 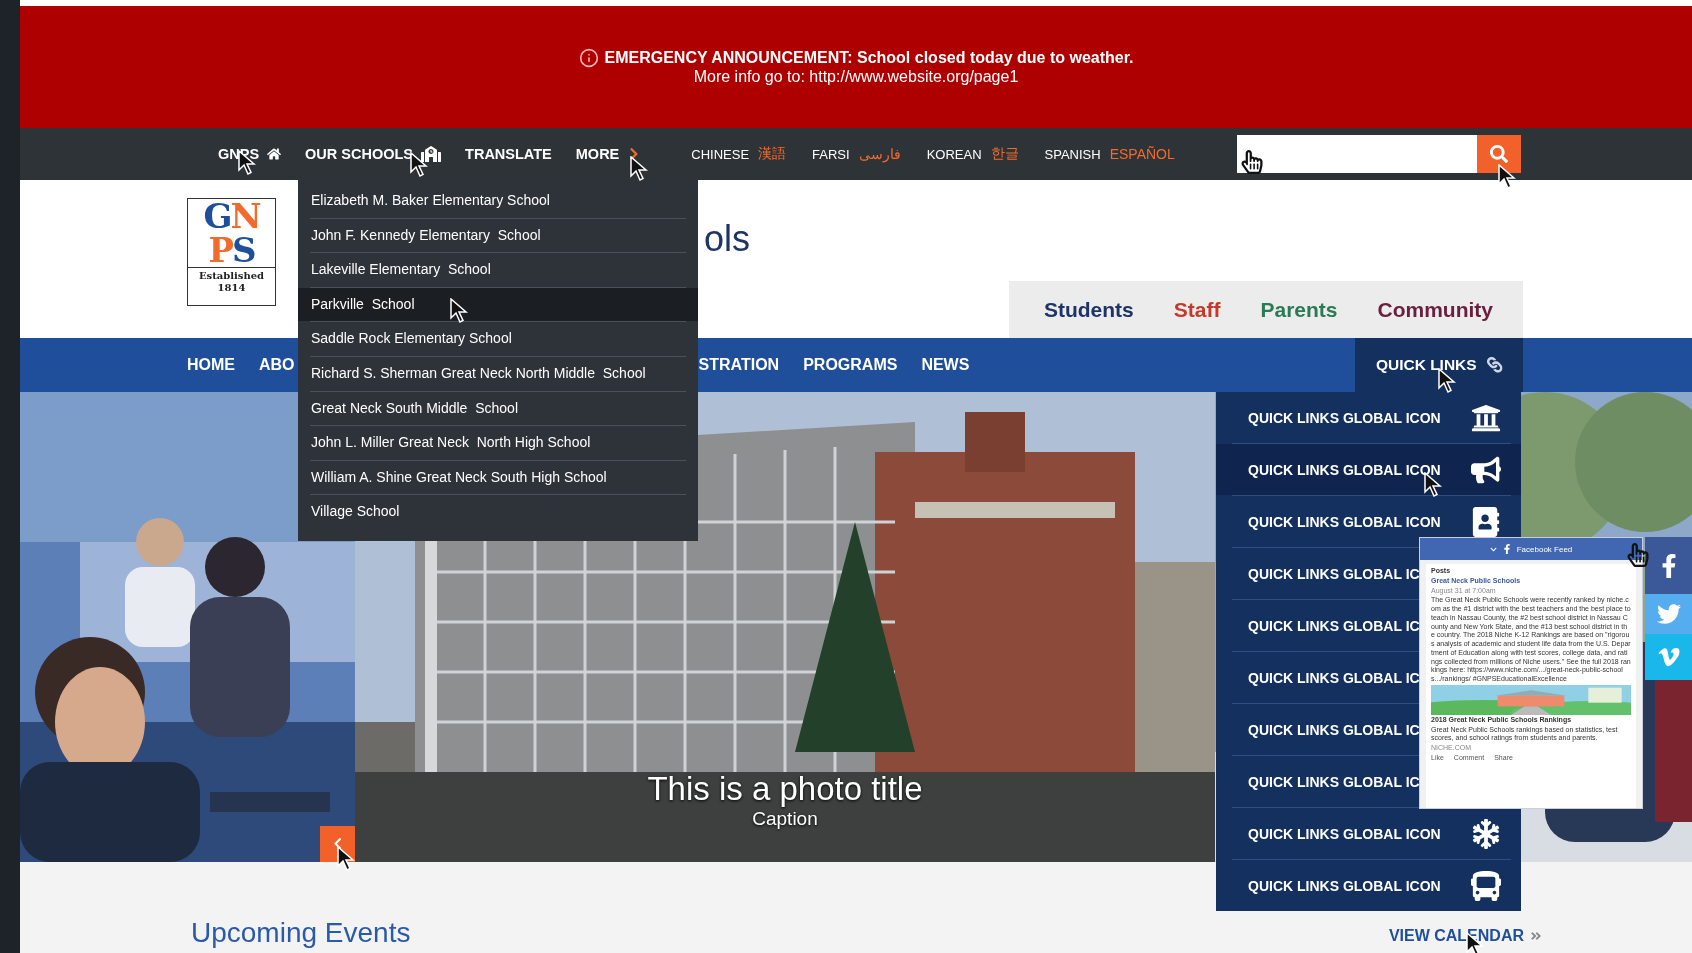 I want to click on language-native-link: 漢語, so click(x=772, y=154).